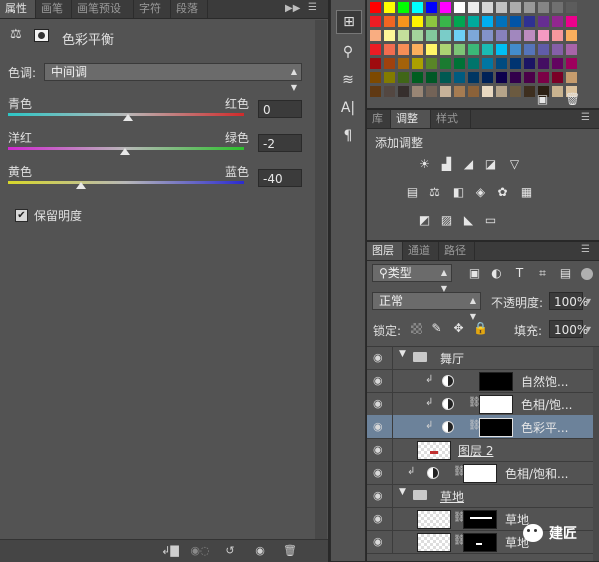  I want to click on tab-properties: 属性, so click(18, 9).